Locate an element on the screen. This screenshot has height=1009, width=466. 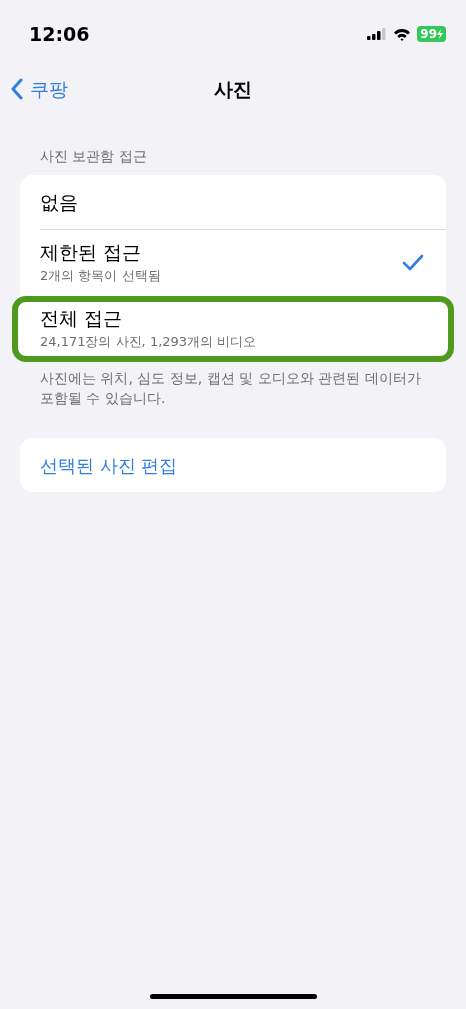
option-label: 전체 접근 is located at coordinates (82, 318).